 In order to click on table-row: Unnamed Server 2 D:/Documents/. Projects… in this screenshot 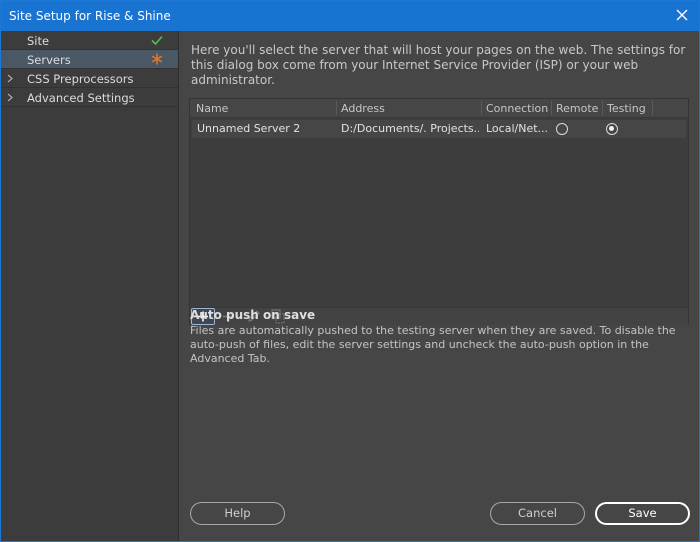, I will do `click(439, 129)`.